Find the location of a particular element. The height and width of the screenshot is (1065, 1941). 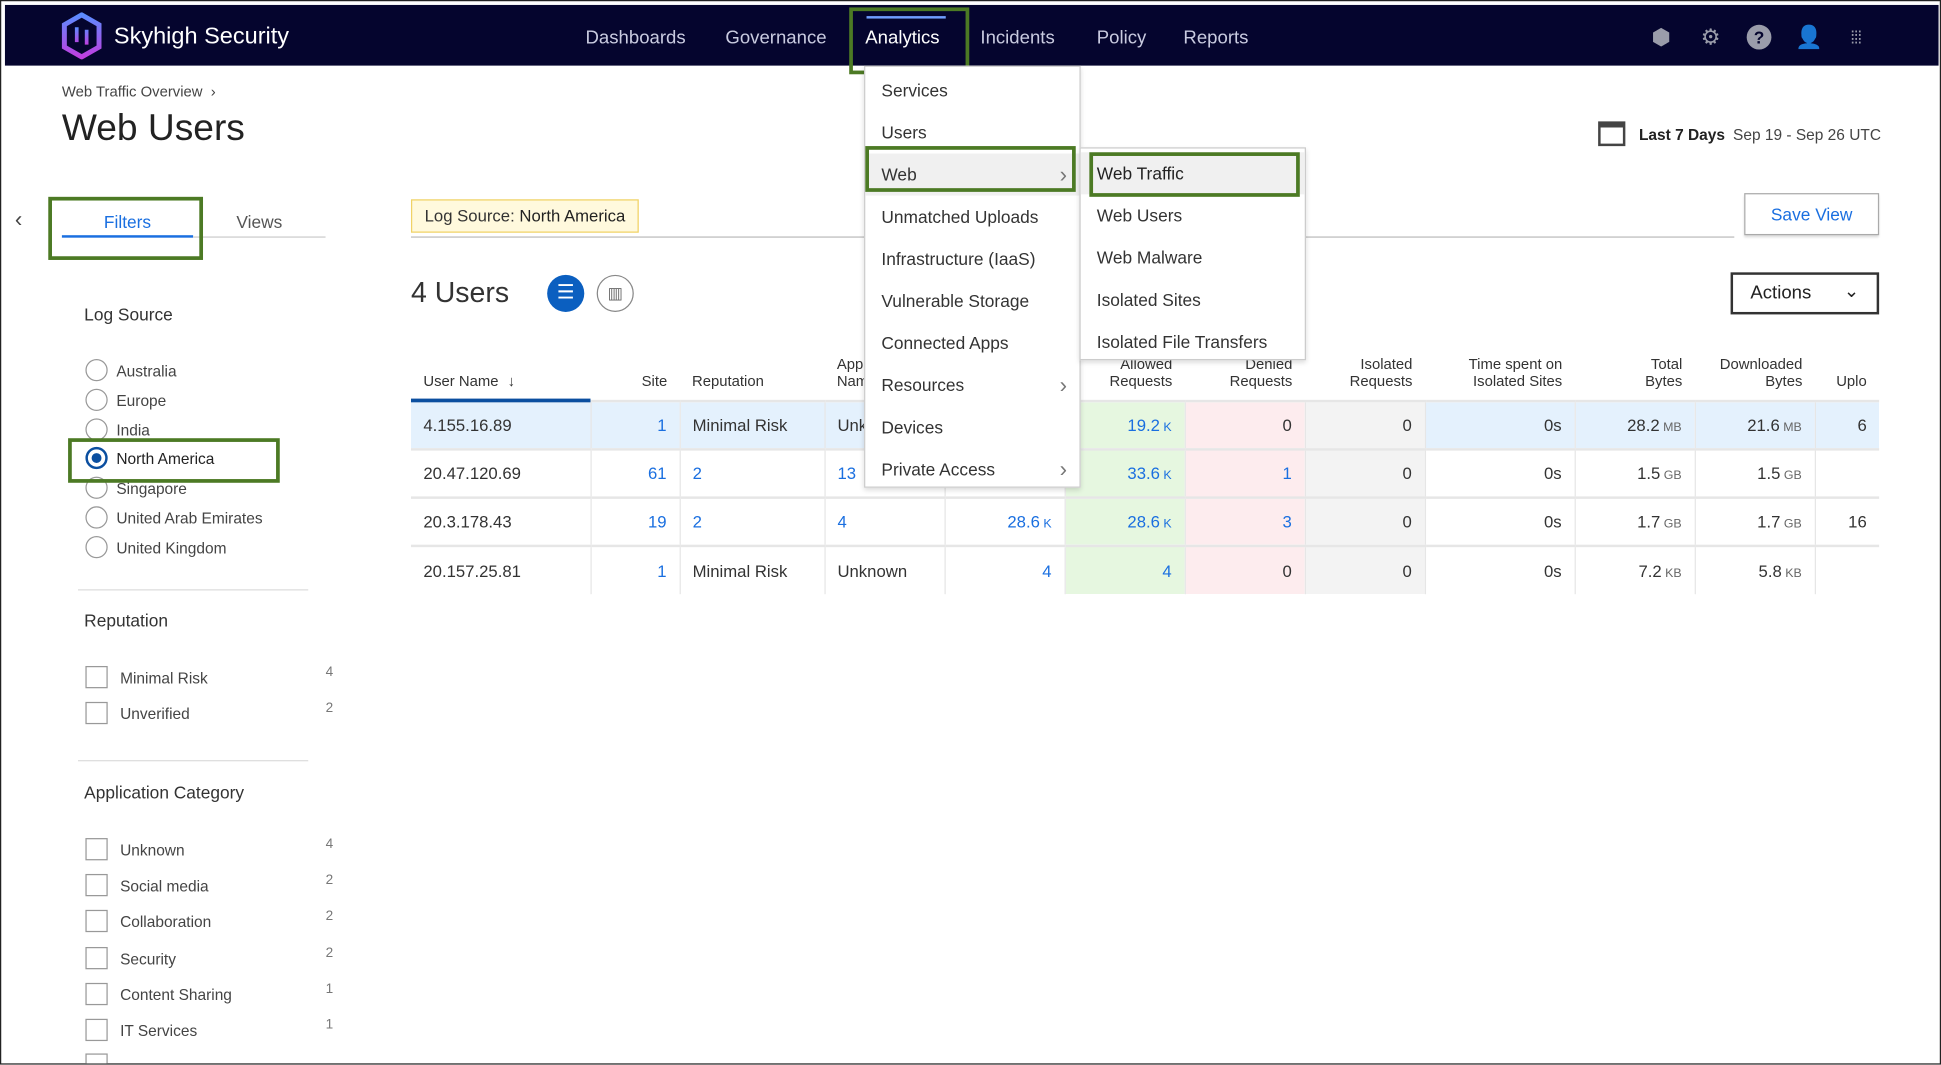

radio-label: United Arab Emirates is located at coordinates (189, 519).